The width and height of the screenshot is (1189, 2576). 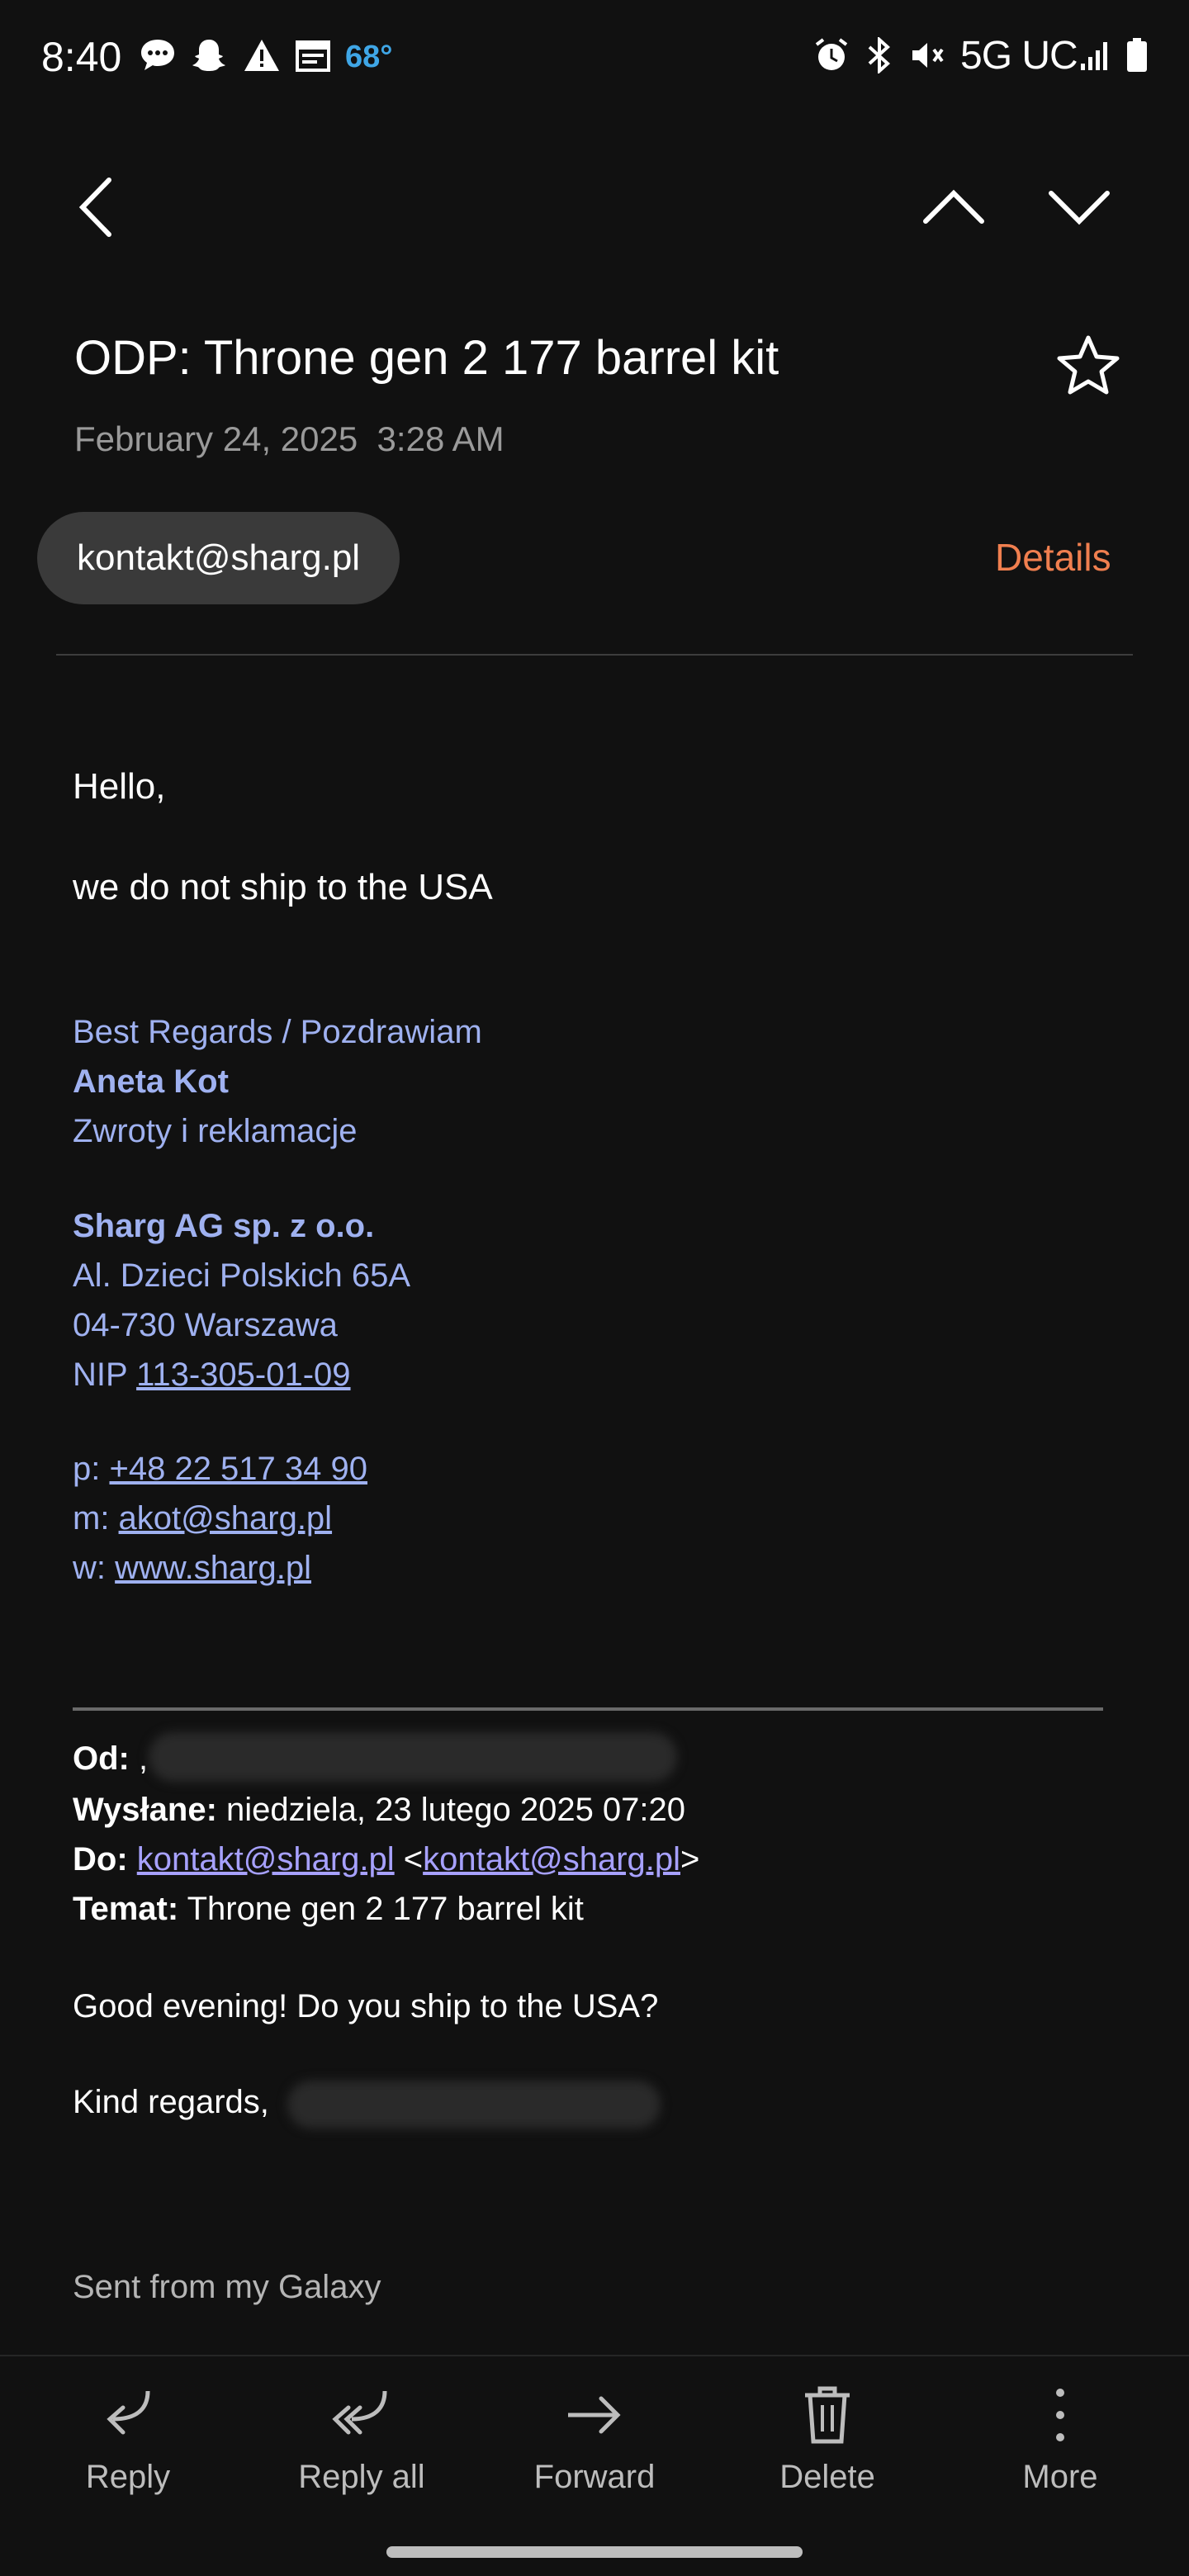 I want to click on bluetooth-icon, so click(x=879, y=55).